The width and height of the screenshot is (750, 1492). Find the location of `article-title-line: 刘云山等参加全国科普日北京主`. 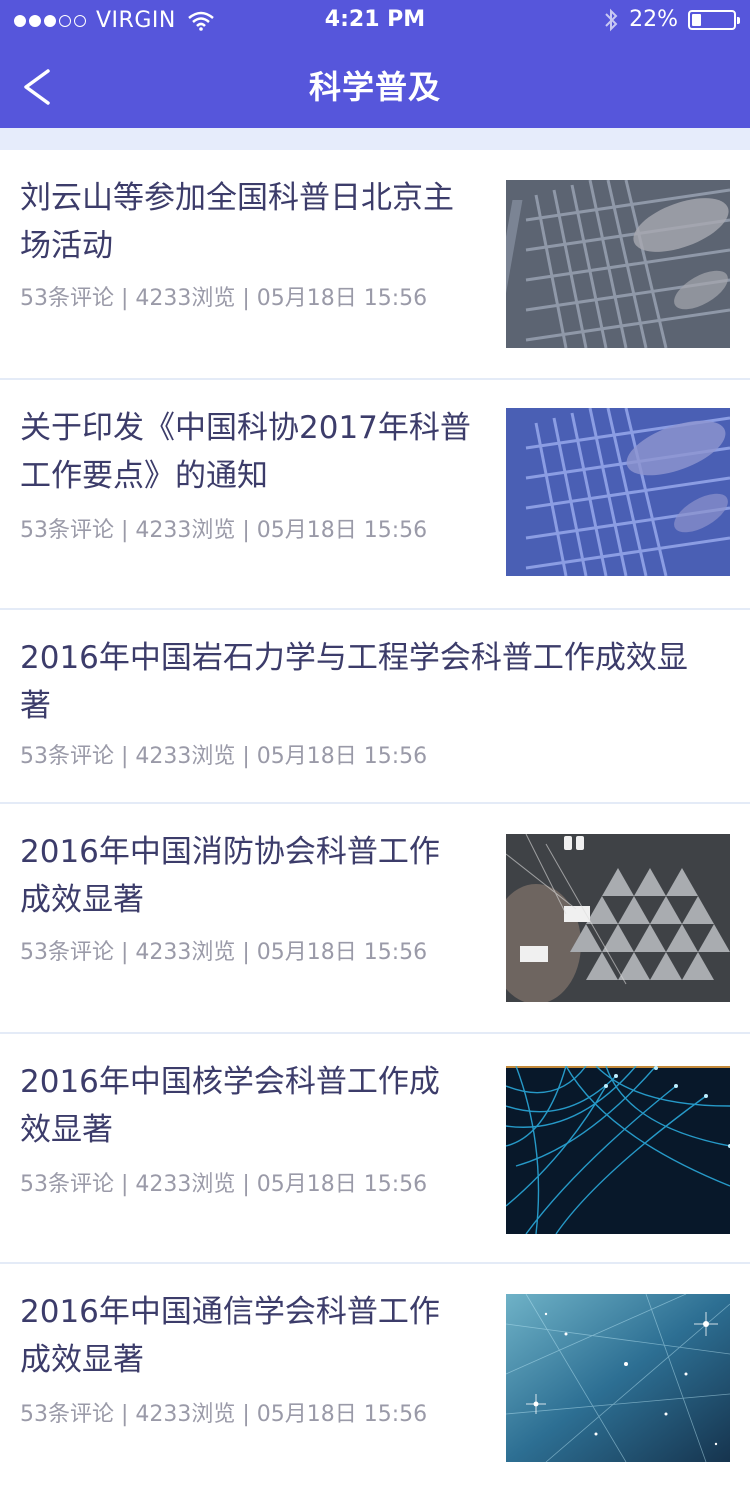

article-title-line: 刘云山等参加全国科普日北京主 is located at coordinates (237, 198).